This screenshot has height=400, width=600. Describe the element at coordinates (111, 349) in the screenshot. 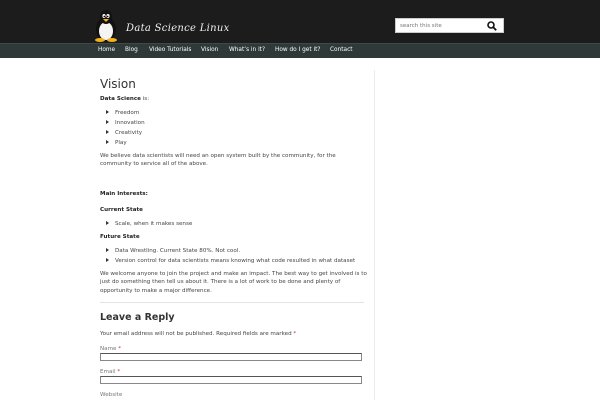

I see `name-label: Name *` at that location.